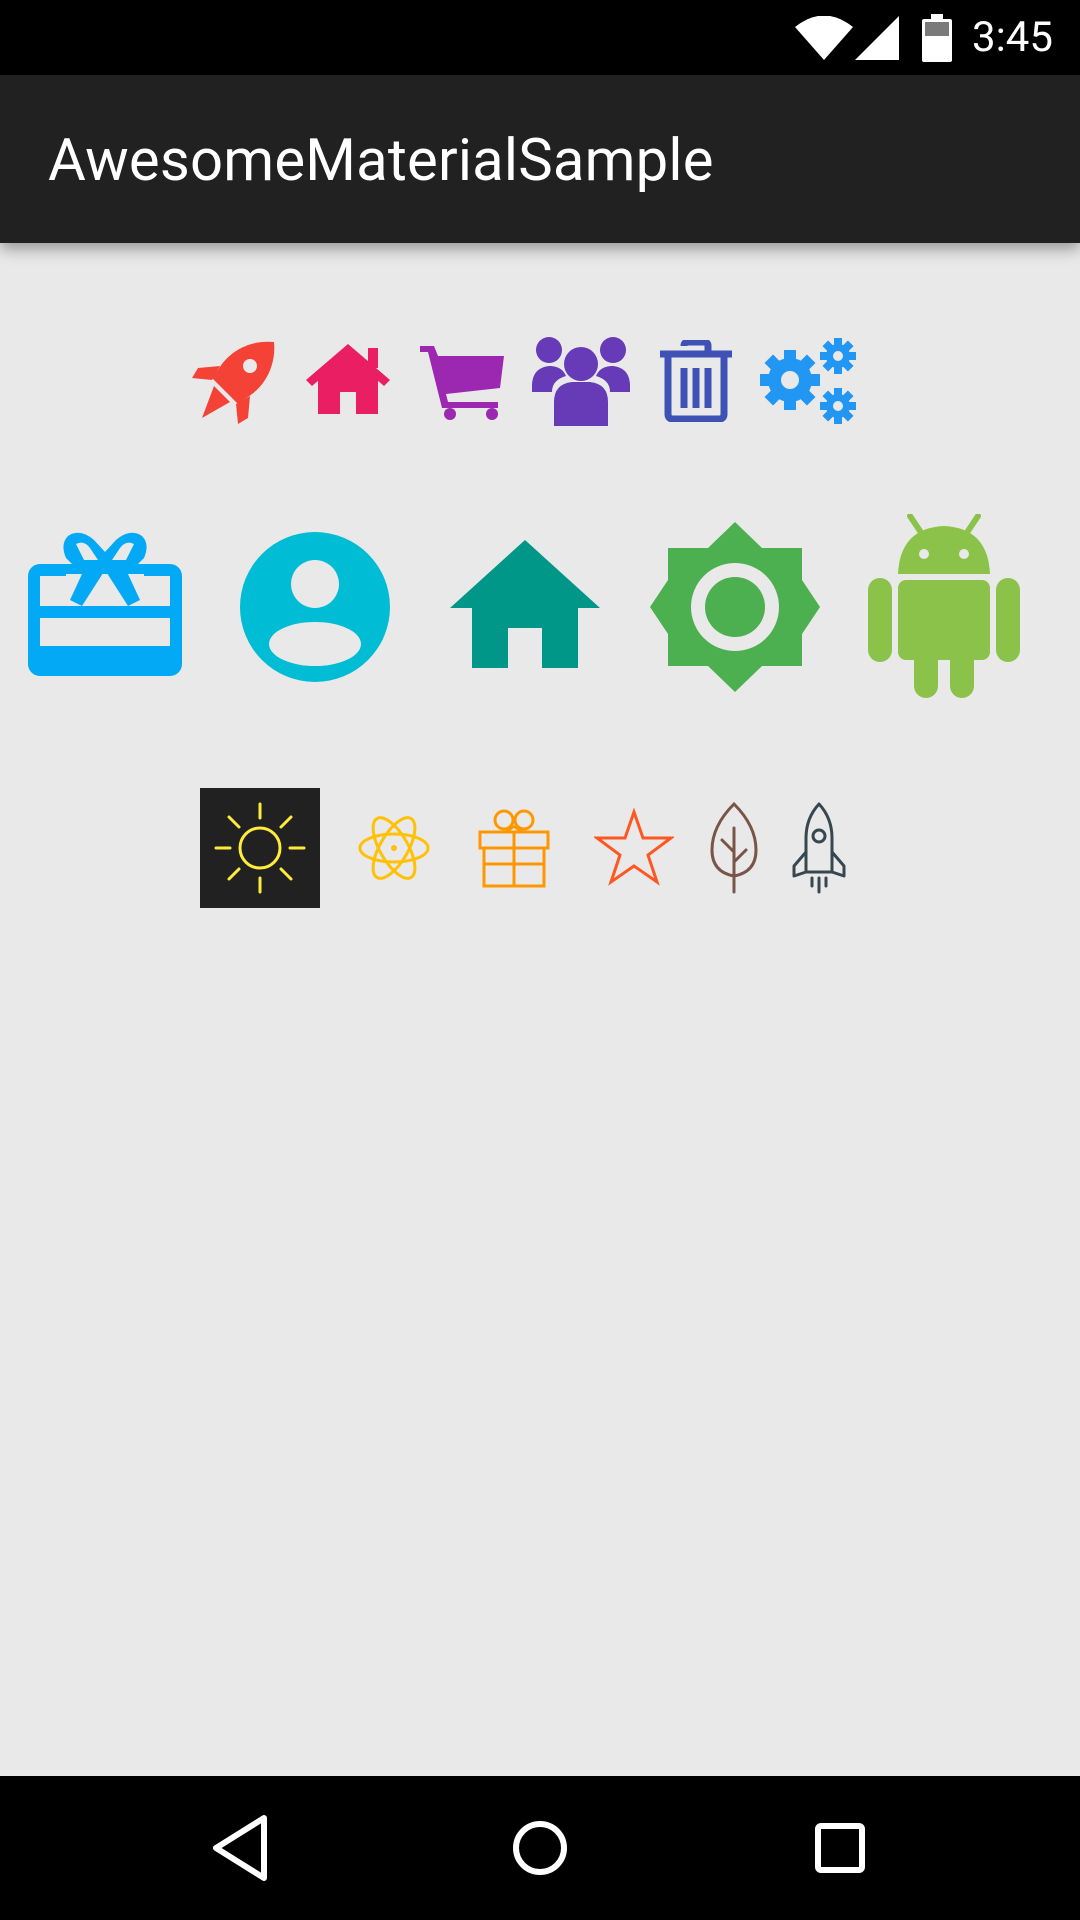  Describe the element at coordinates (634, 847) in the screenshot. I see `star-icon` at that location.